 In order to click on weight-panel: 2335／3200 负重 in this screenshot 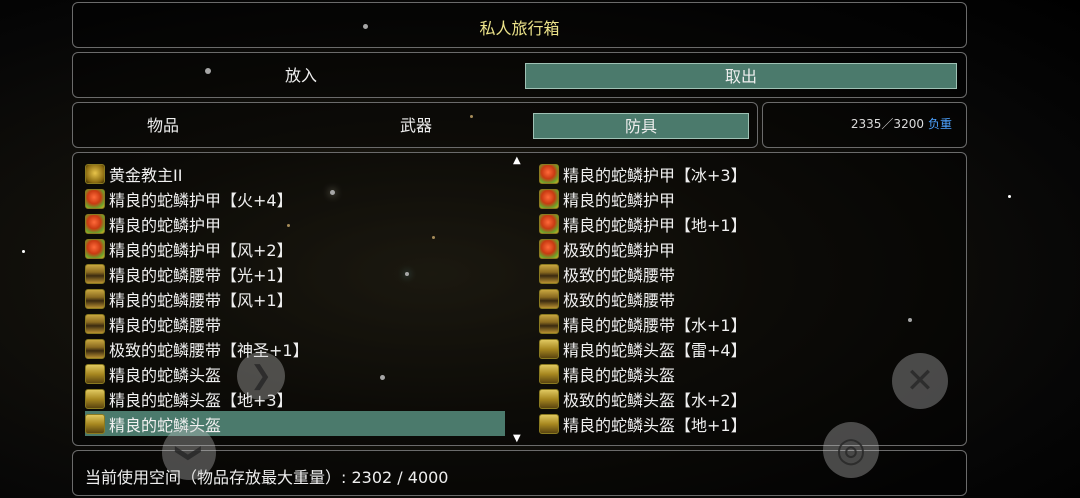, I will do `click(864, 125)`.